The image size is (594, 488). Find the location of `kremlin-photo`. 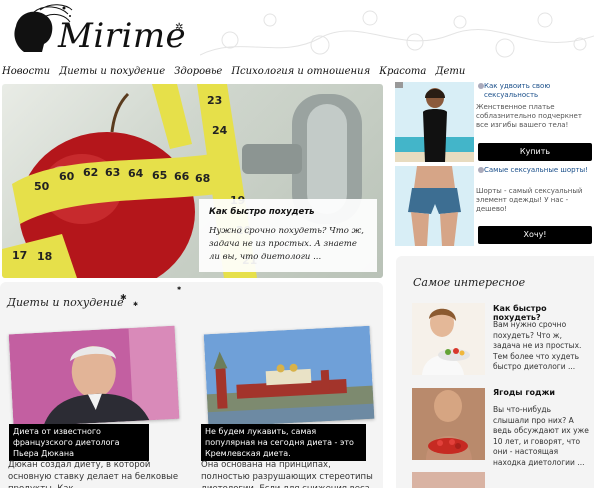

kremlin-photo is located at coordinates (289, 376).